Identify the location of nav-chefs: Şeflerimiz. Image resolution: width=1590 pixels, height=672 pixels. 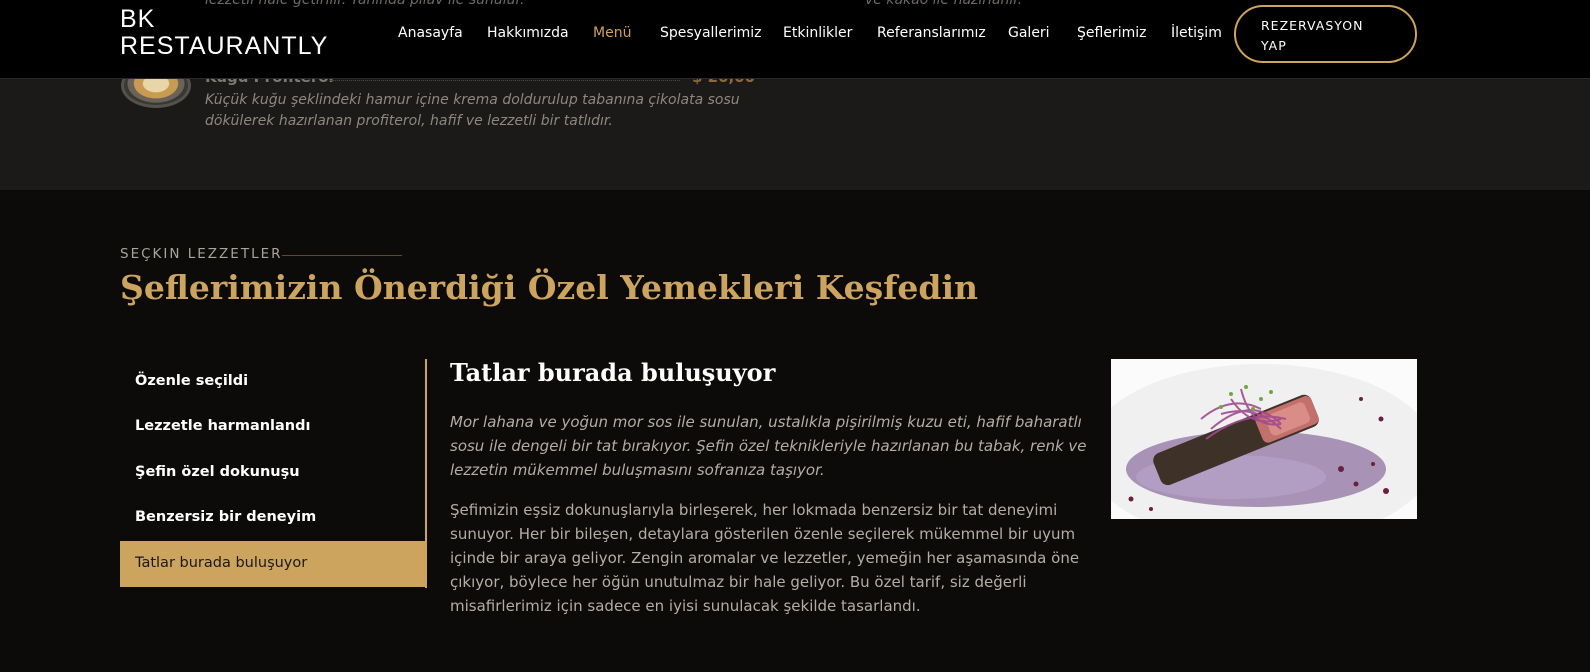
(1111, 33).